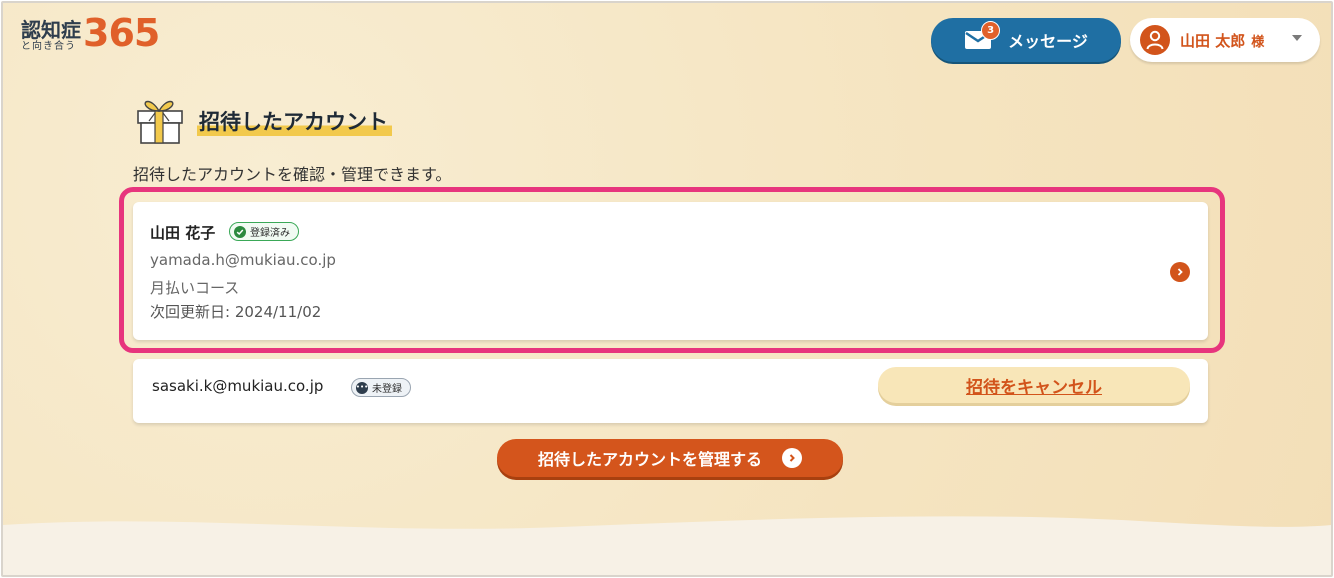 This screenshot has height=578, width=1334. I want to click on status-badge-unregistered: ••• 未登録, so click(381, 387).